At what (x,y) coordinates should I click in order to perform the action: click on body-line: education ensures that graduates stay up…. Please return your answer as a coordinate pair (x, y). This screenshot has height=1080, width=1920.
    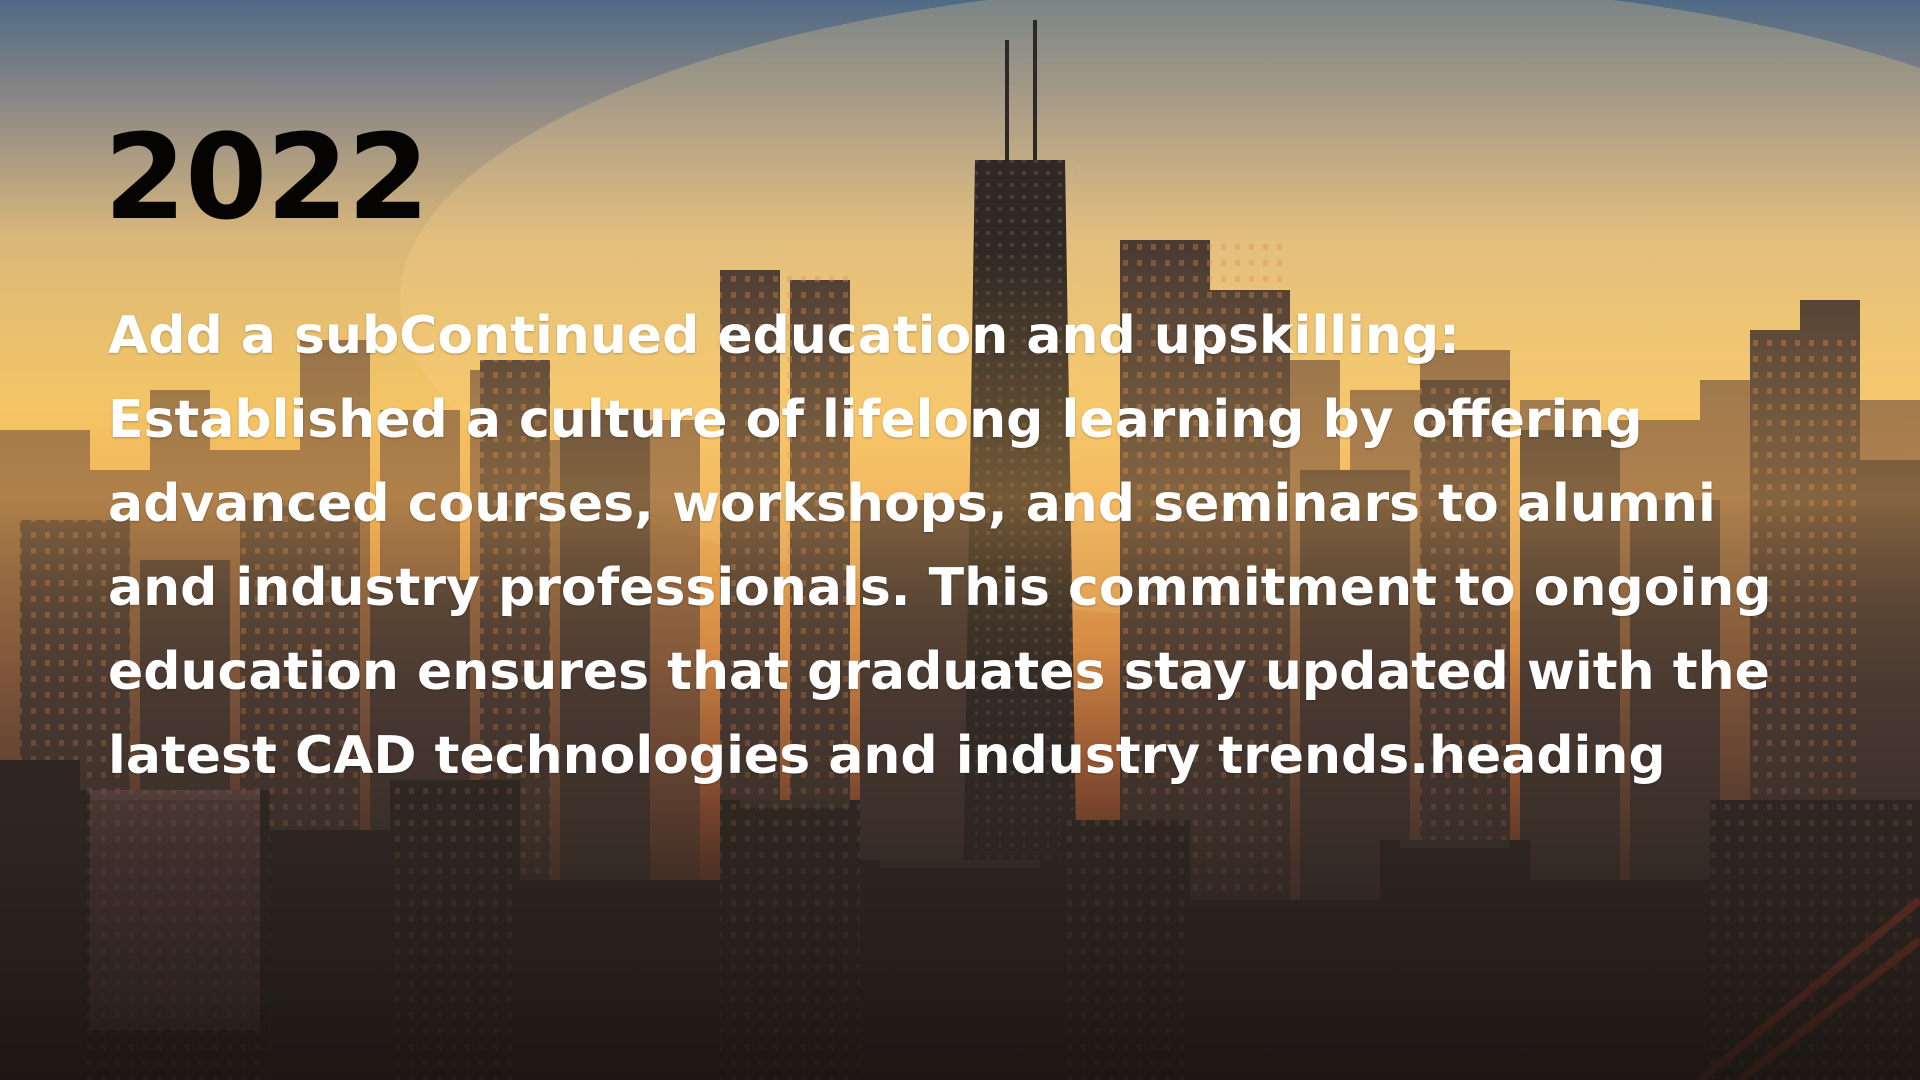
    Looking at the image, I should click on (939, 672).